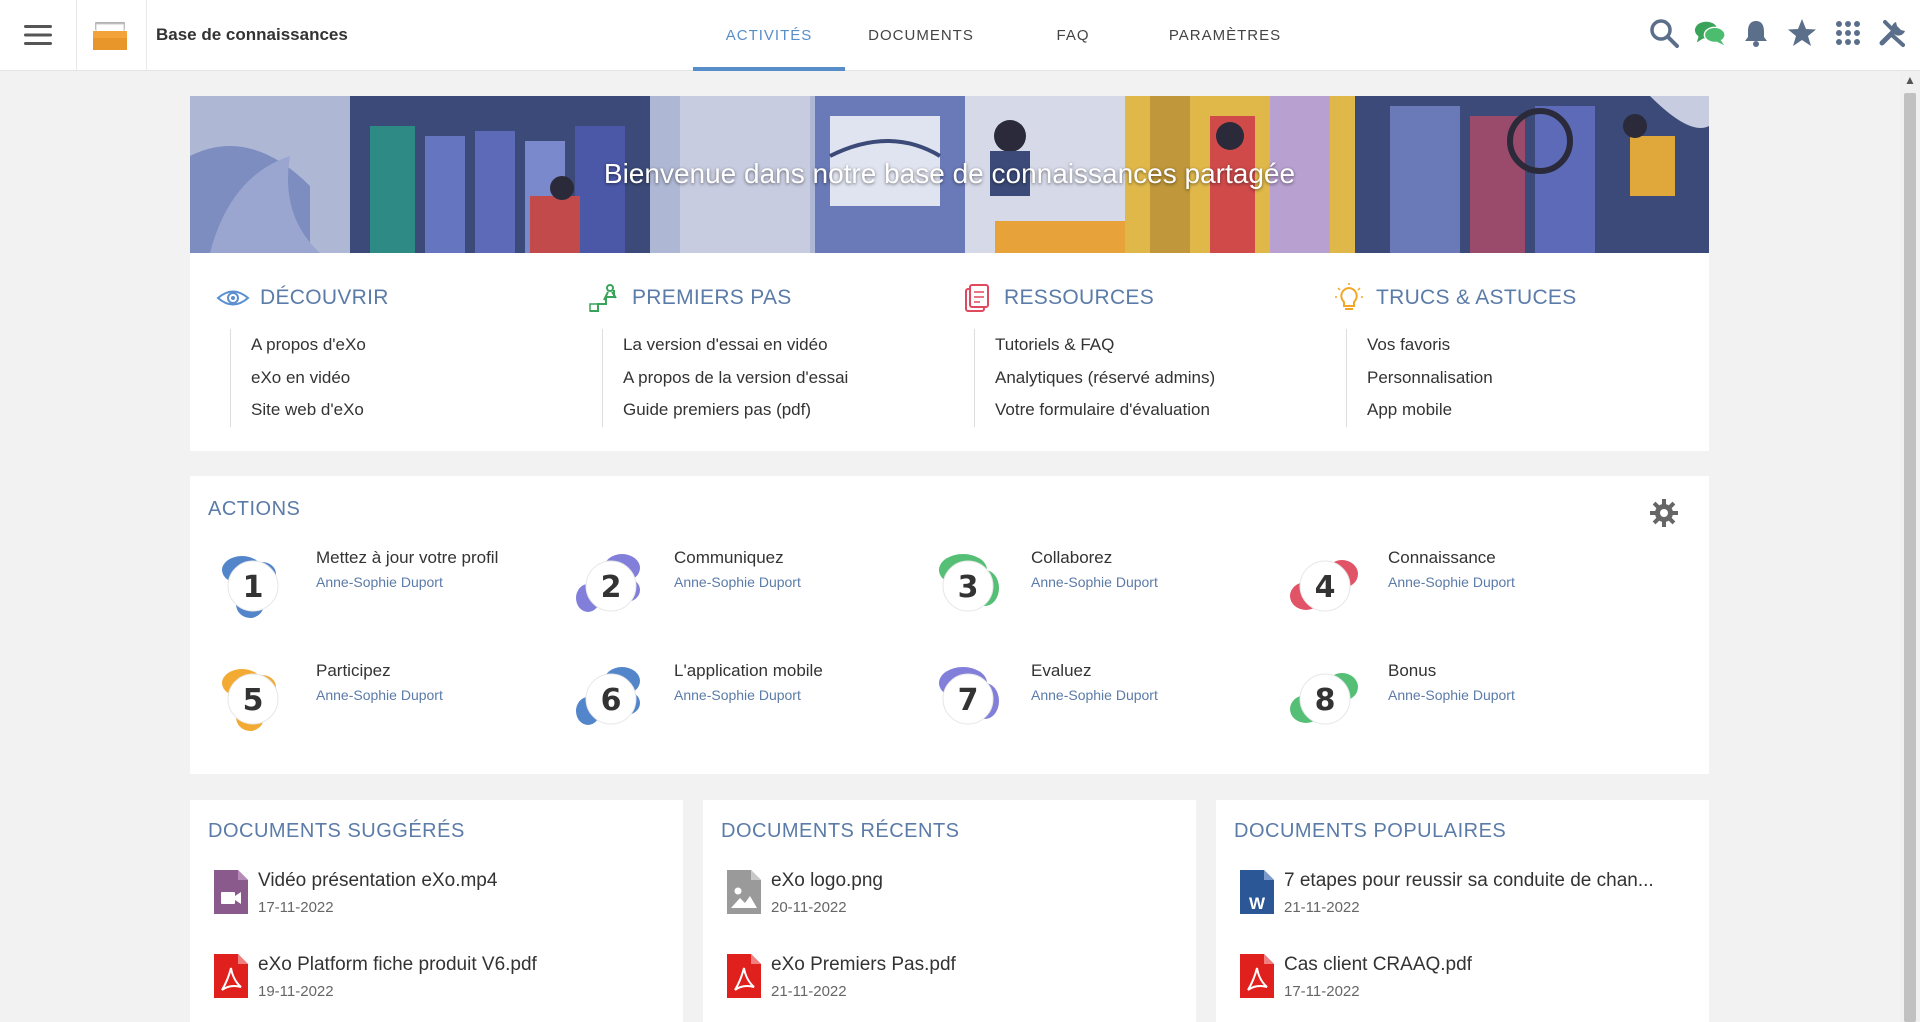  What do you see at coordinates (952, 984) in the screenshot?
I see `document-item: eXo Premiers Pas.pdf 21-11-2022` at bounding box center [952, 984].